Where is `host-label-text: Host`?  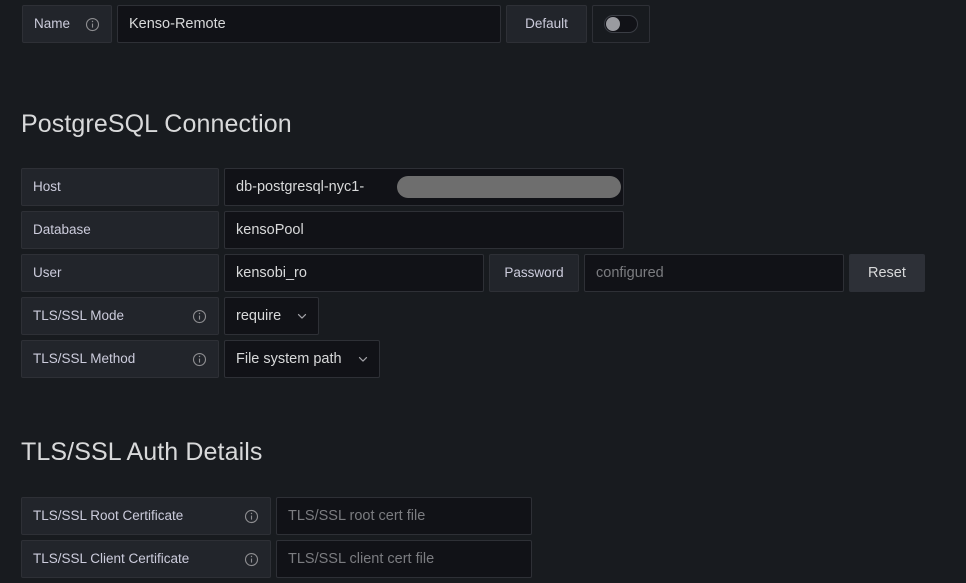 host-label-text: Host is located at coordinates (47, 187).